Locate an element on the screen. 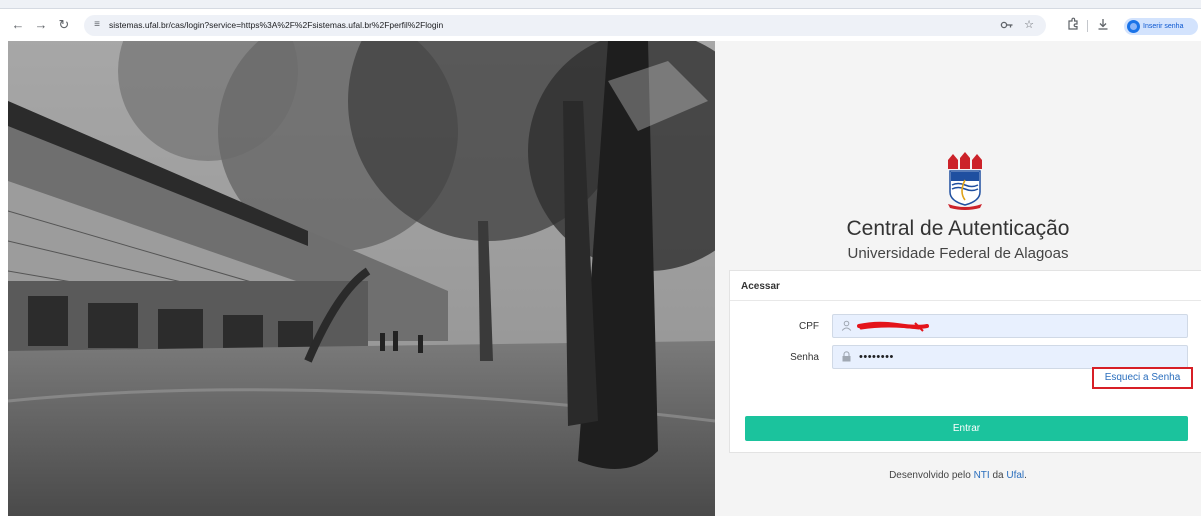  tab-search-icon is located at coordinates (1112, 25).